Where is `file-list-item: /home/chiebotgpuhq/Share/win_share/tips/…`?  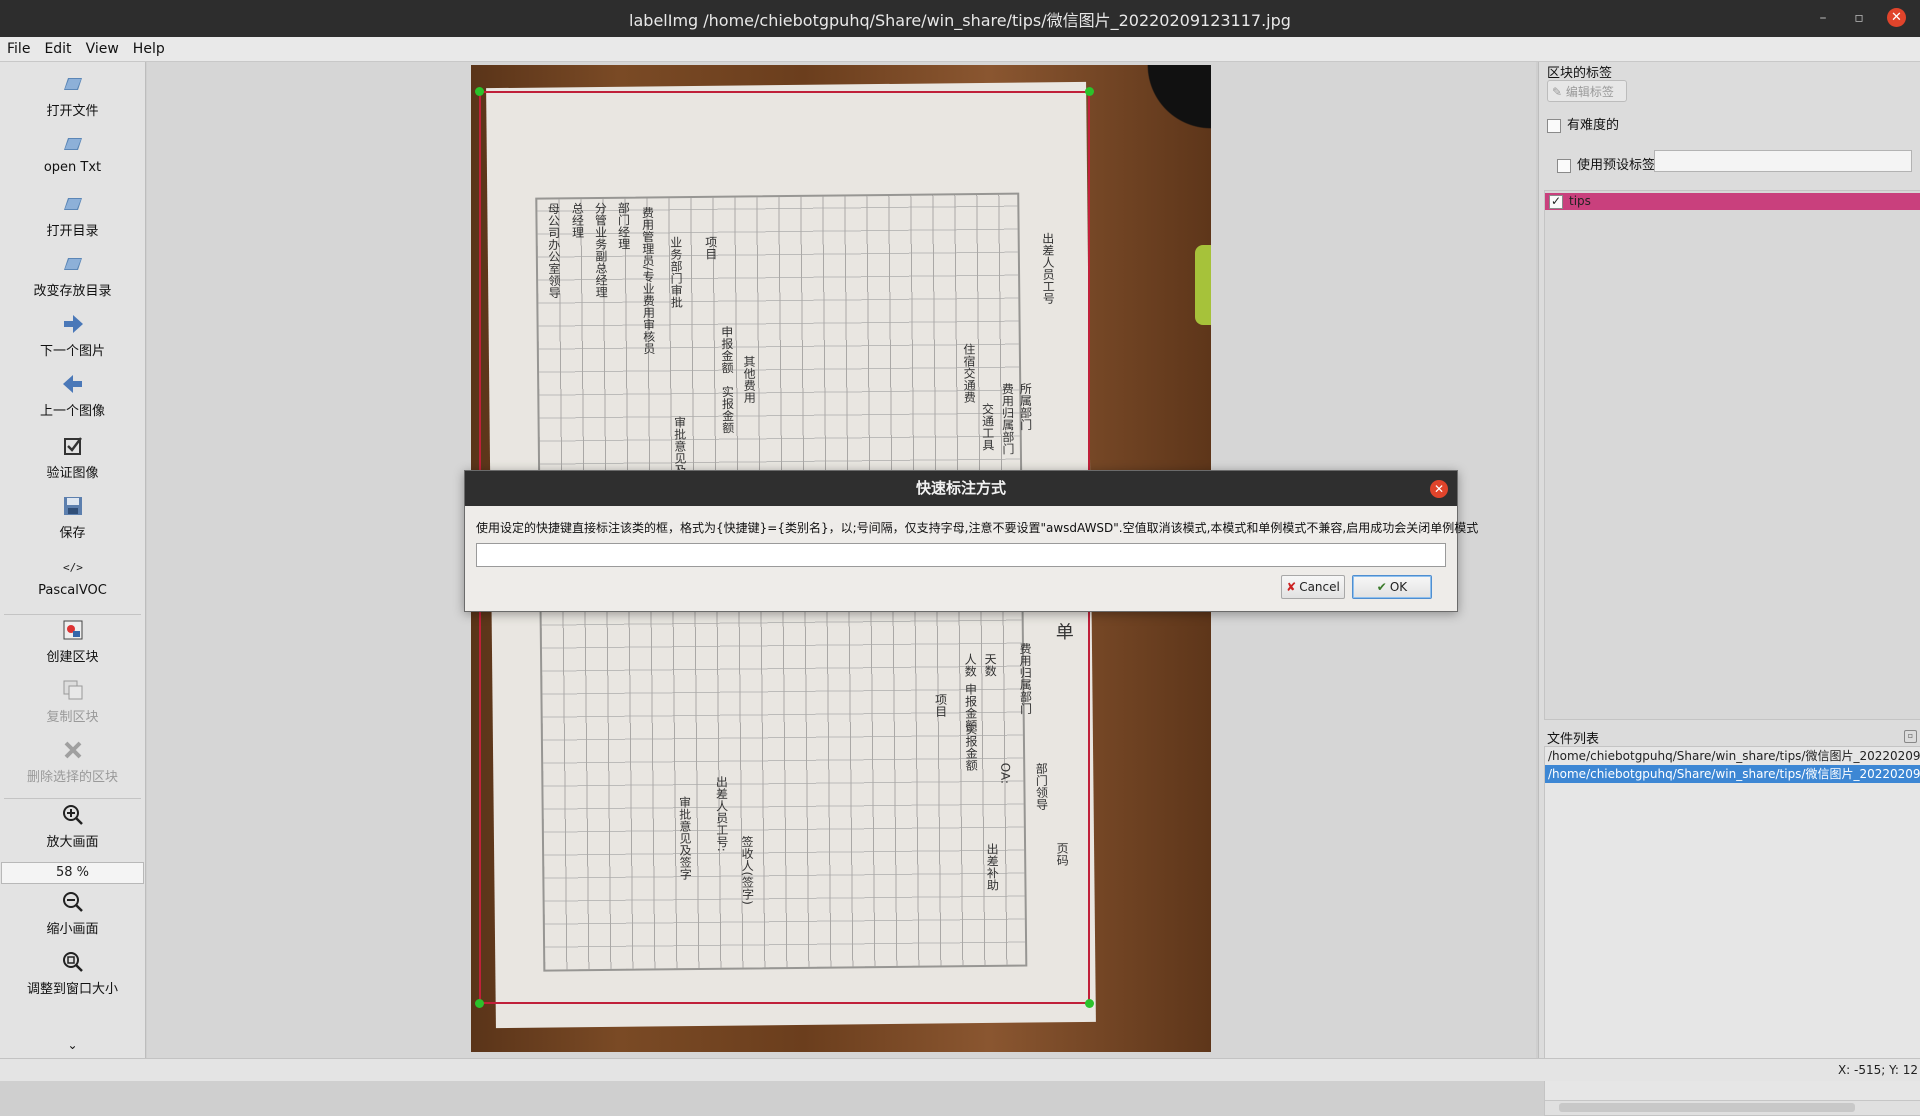
file-list-item: /home/chiebotgpuhq/Share/win_share/tips/… is located at coordinates (1732, 756).